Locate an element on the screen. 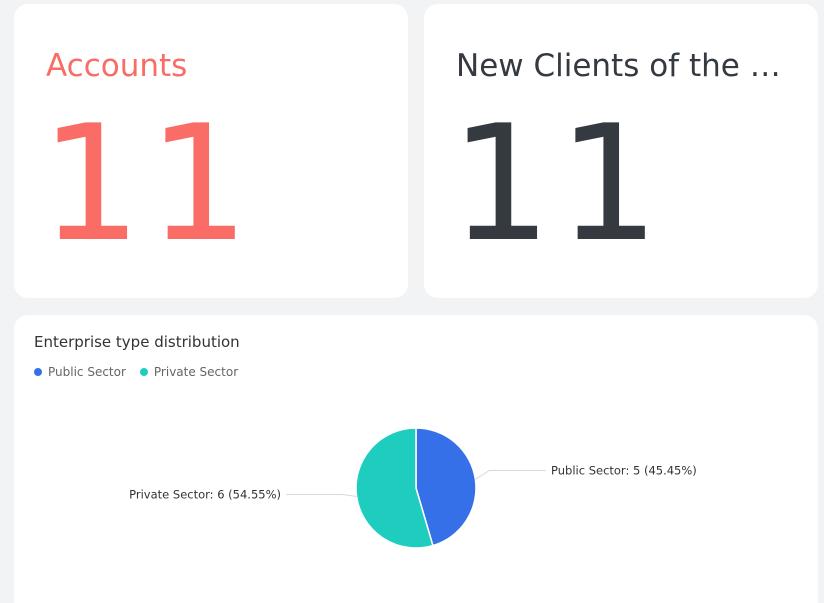 This screenshot has height=603, width=824. new-clients-value: 11 is located at coordinates (558, 183).